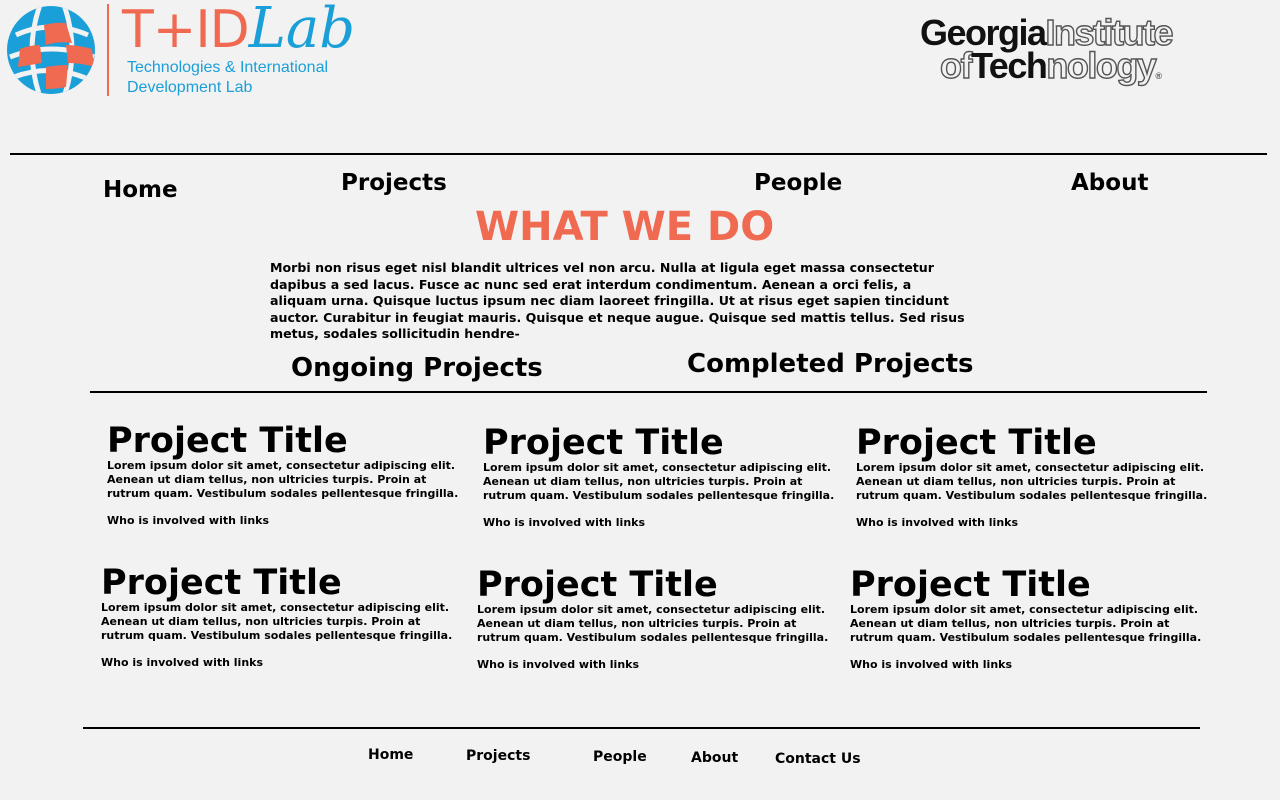  Describe the element at coordinates (186, 30) in the screenshot. I see `logo-brand-prefix: T+ID` at that location.